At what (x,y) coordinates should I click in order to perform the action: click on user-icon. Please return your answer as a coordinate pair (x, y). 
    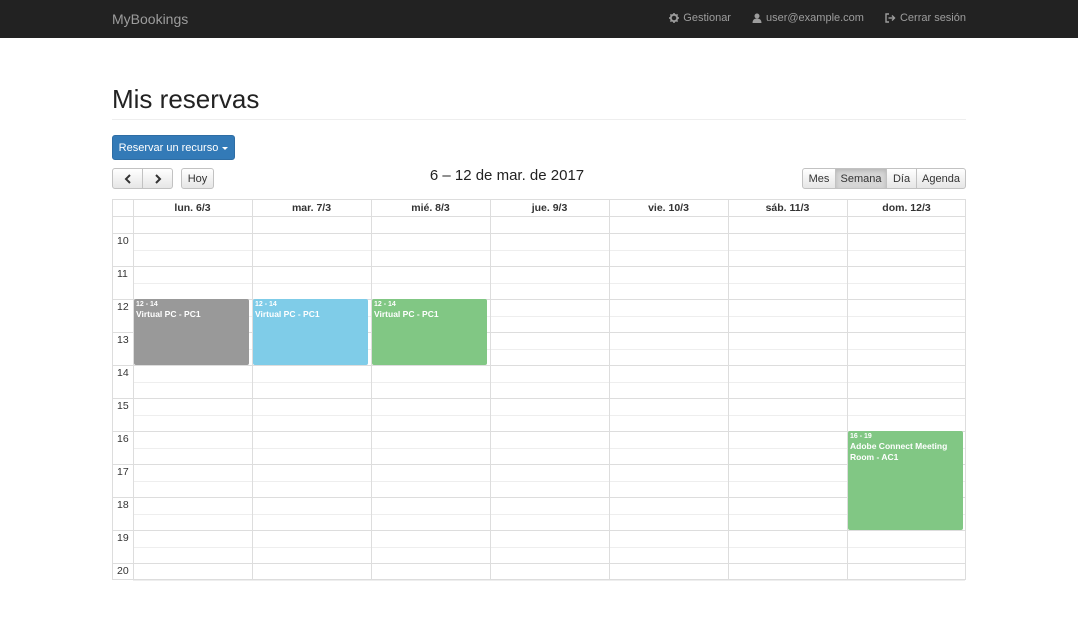
    Looking at the image, I should click on (757, 18).